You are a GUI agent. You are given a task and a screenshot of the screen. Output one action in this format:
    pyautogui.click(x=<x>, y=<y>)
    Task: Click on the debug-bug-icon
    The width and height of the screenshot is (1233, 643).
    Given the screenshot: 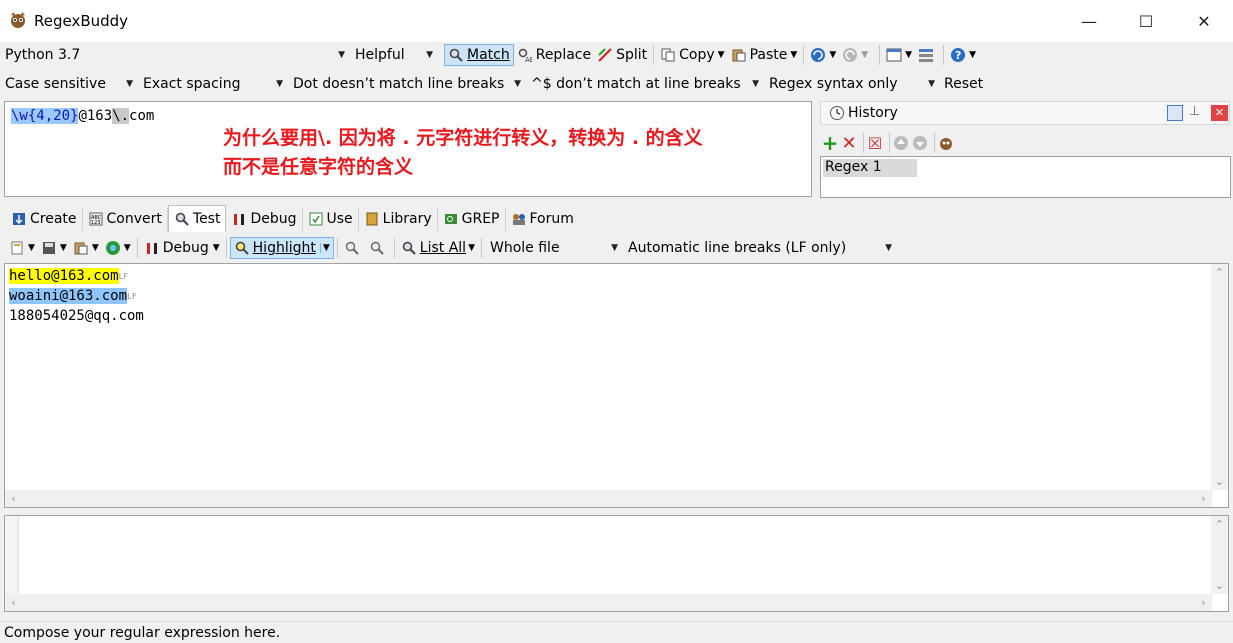 What is the action you would take?
    pyautogui.click(x=239, y=219)
    